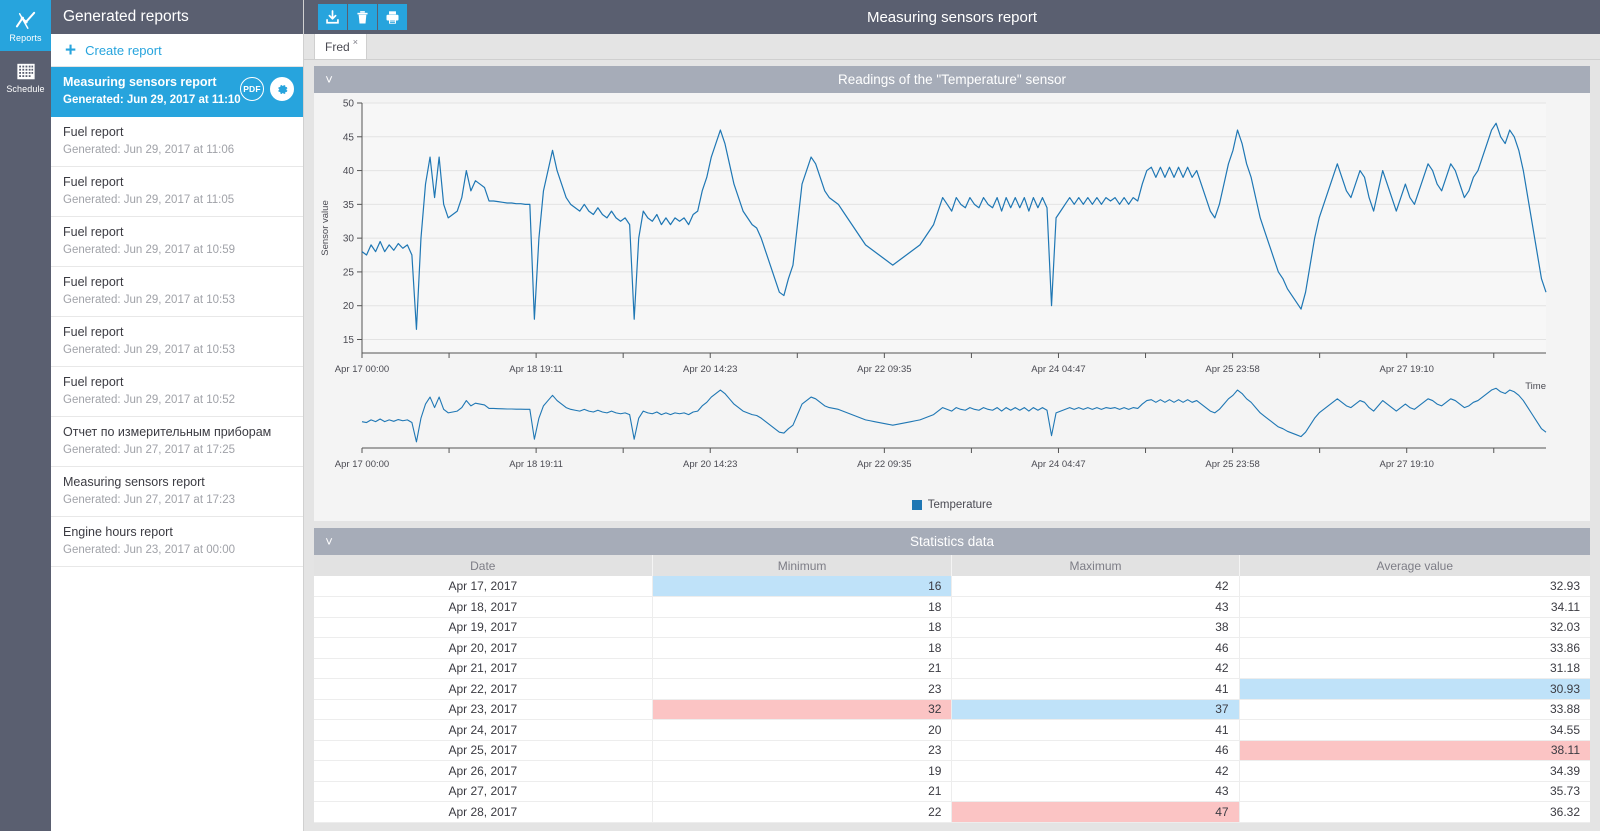 The width and height of the screenshot is (1600, 831). I want to click on report-item-generated: Generated: Jun 23, 2017 at 00:00, so click(149, 550).